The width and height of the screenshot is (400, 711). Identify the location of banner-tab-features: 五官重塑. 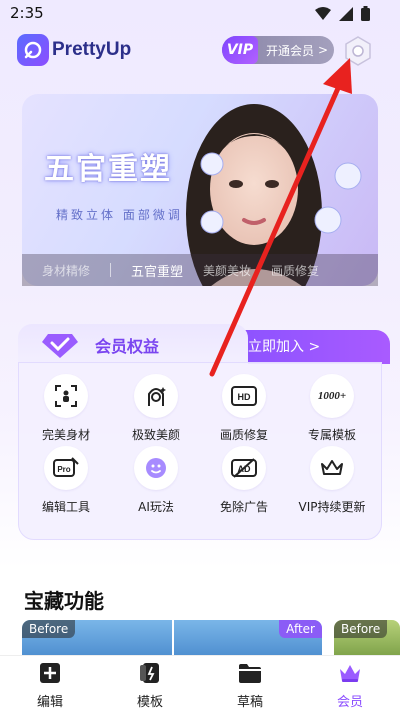
(157, 270).